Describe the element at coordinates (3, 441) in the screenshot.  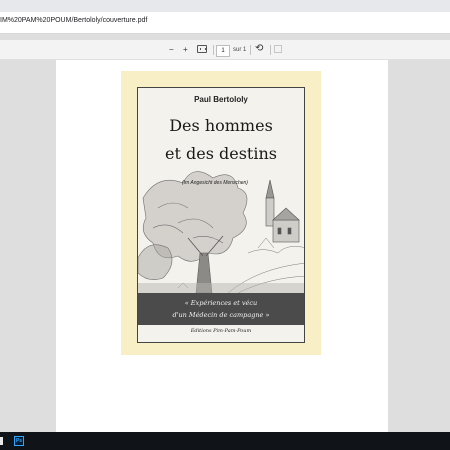
I see `start-icon` at that location.